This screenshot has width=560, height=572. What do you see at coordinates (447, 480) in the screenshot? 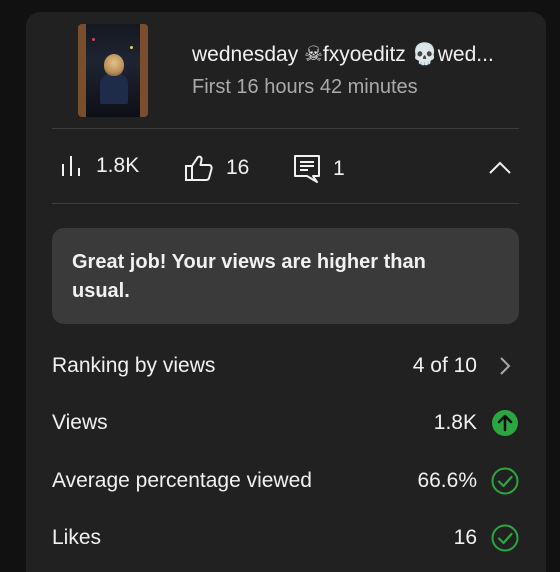
I see `metric-value: 66.6%` at bounding box center [447, 480].